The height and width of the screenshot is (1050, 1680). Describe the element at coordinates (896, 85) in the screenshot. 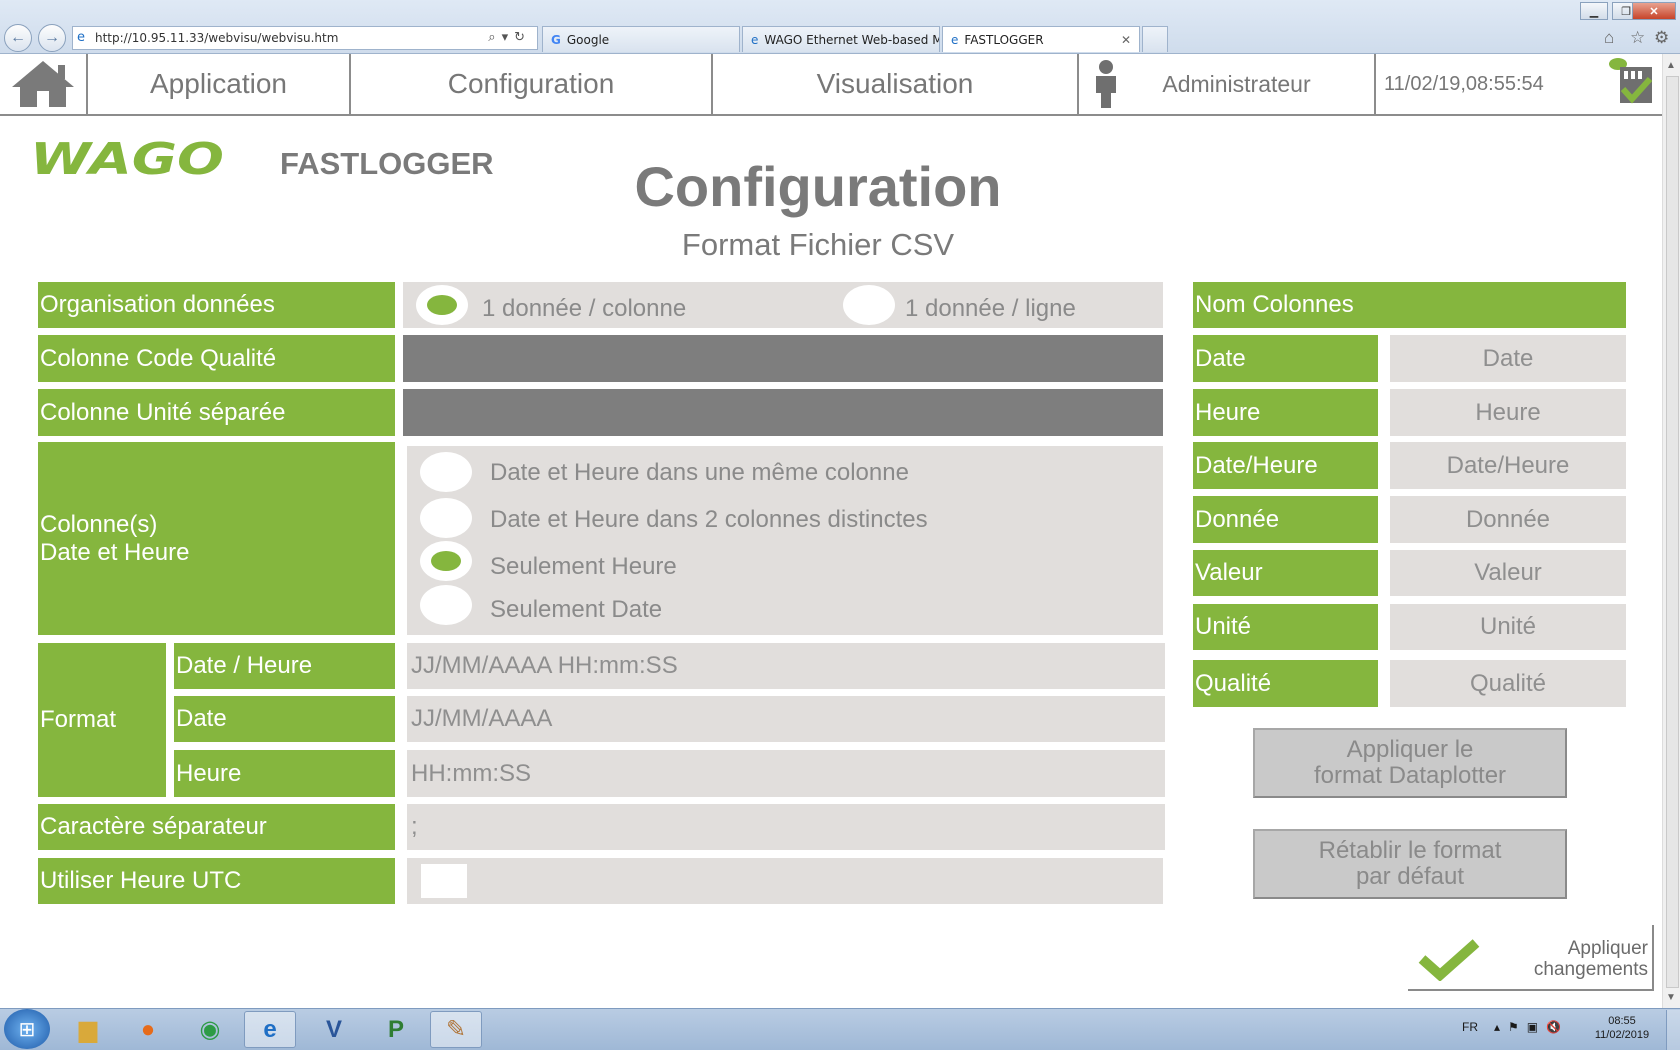

I see `menu-visualisation: Visualisation` at that location.